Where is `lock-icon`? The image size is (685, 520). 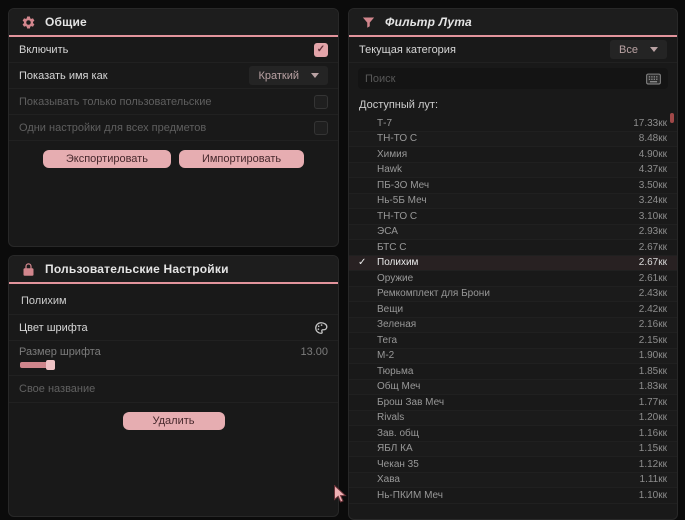 lock-icon is located at coordinates (28, 269).